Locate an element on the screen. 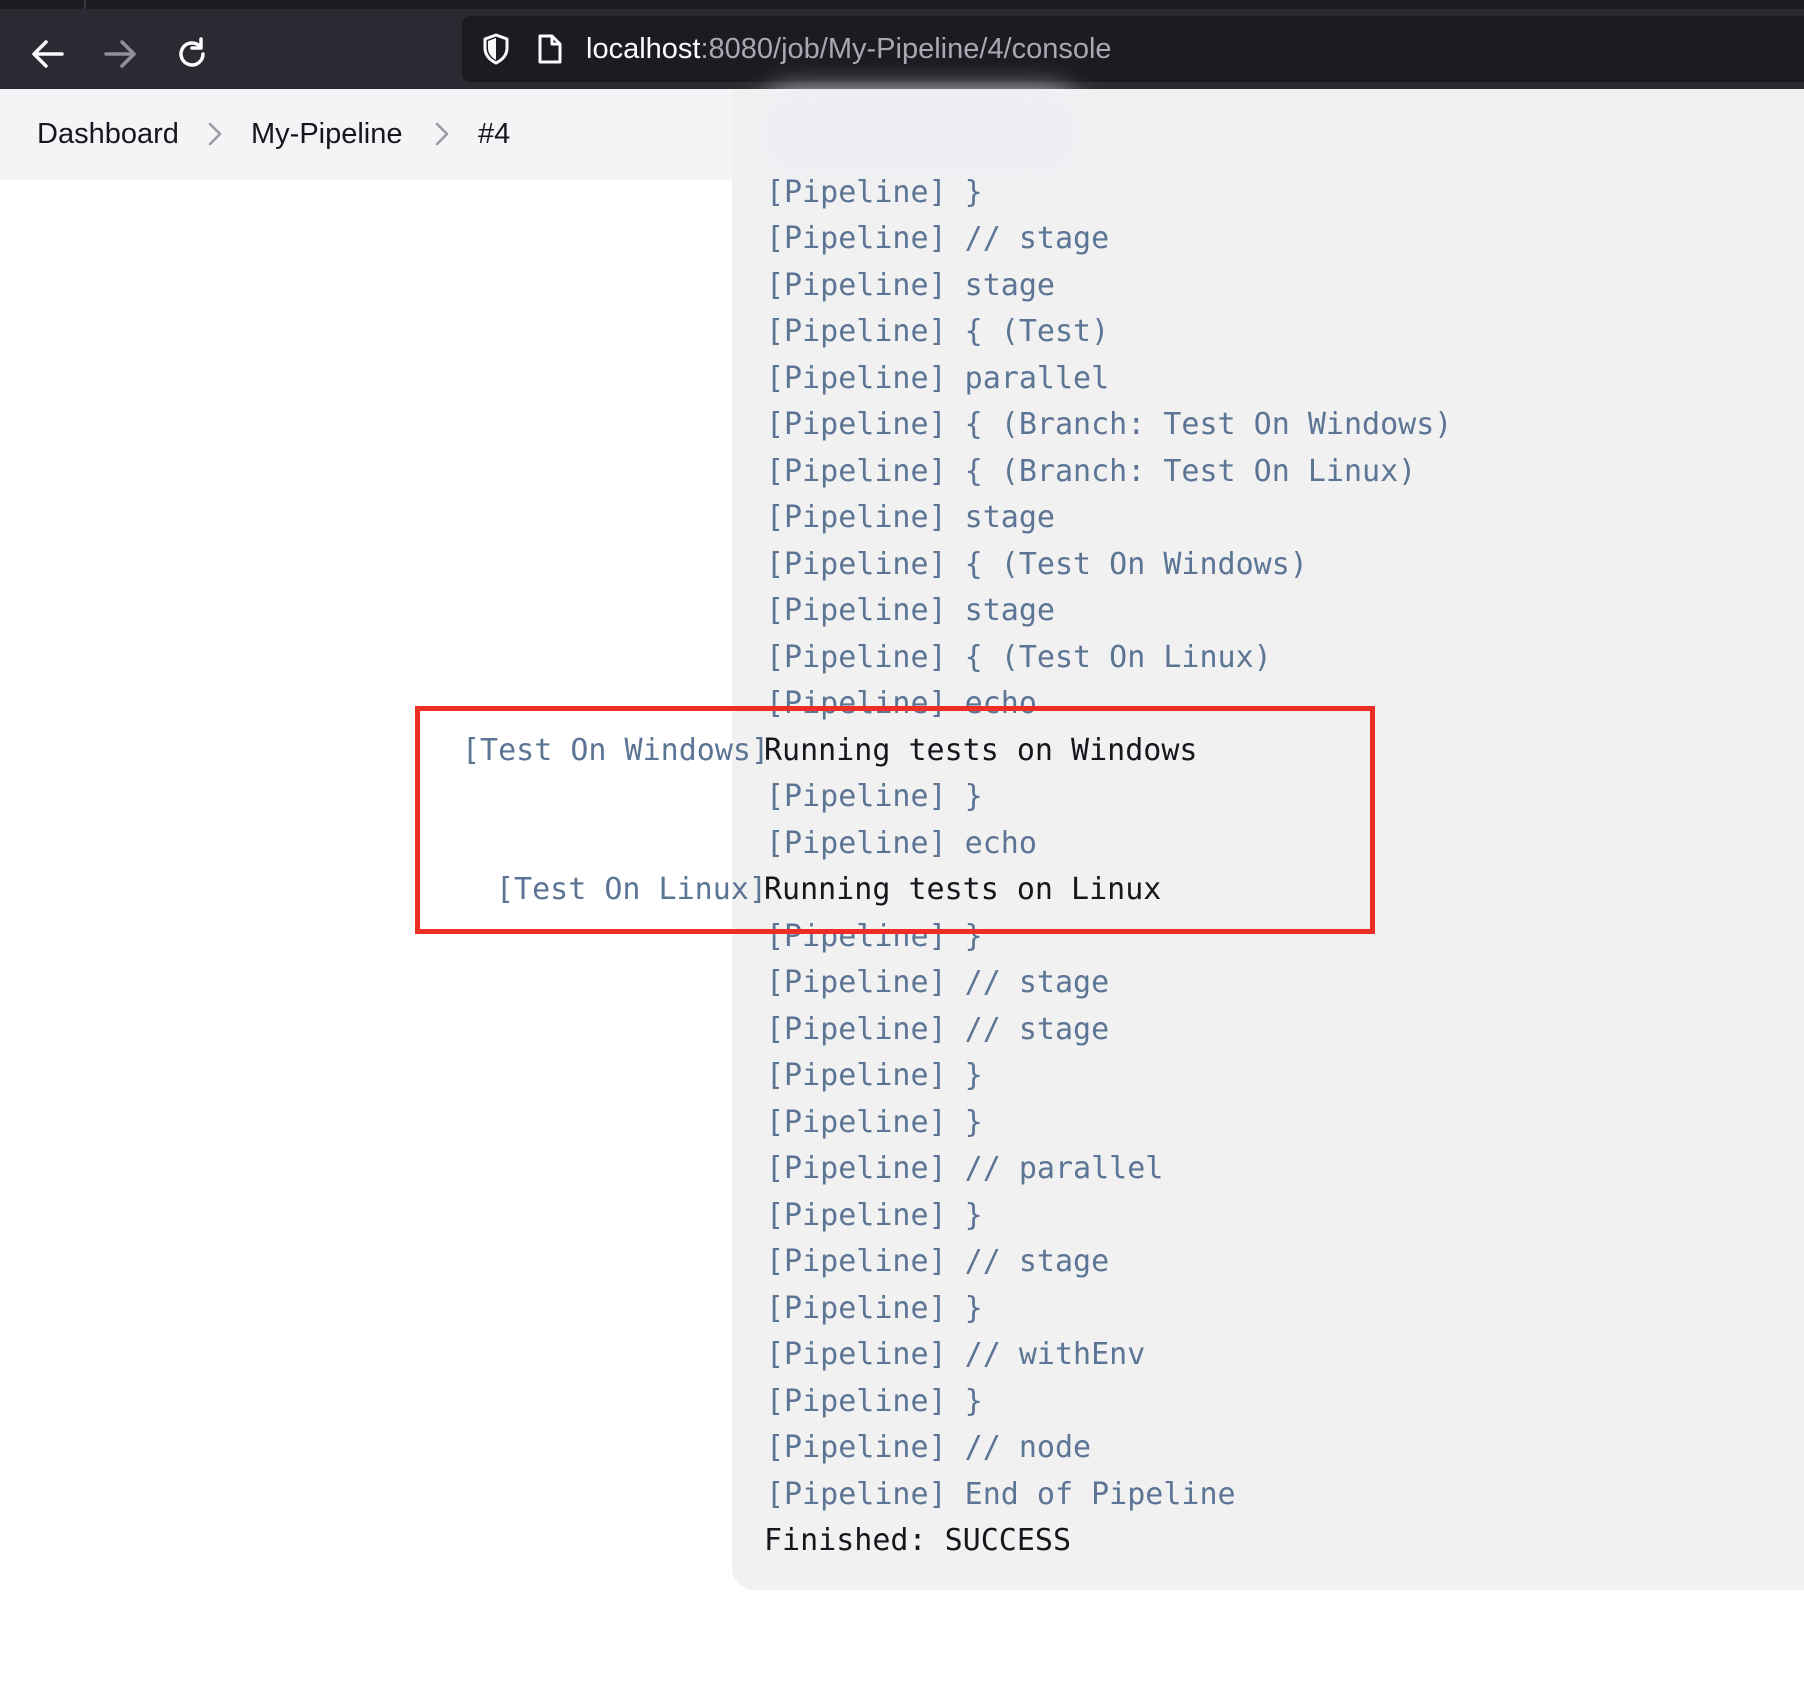  log-line: [Pipeline] // withEnv is located at coordinates (956, 1354).